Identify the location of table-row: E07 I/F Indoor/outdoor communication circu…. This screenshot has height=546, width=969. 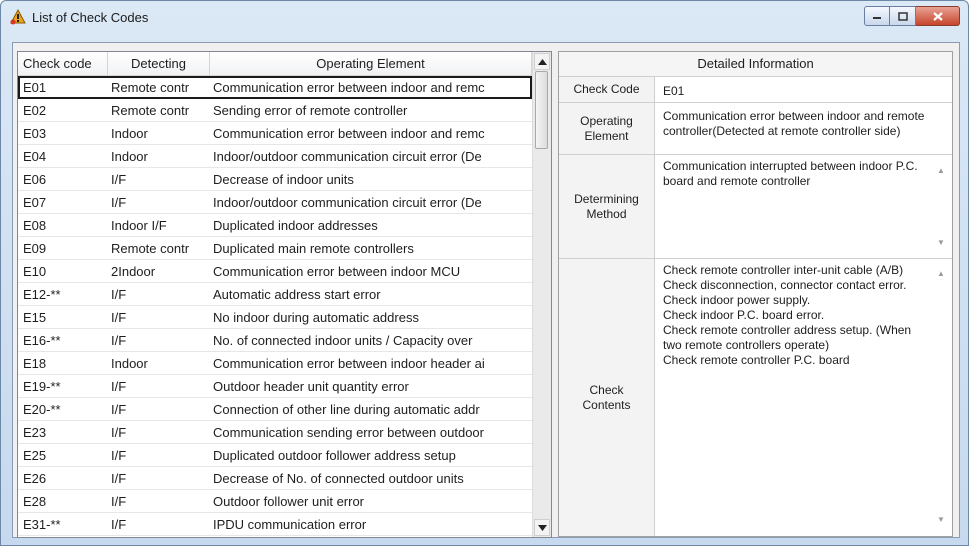
(275, 202).